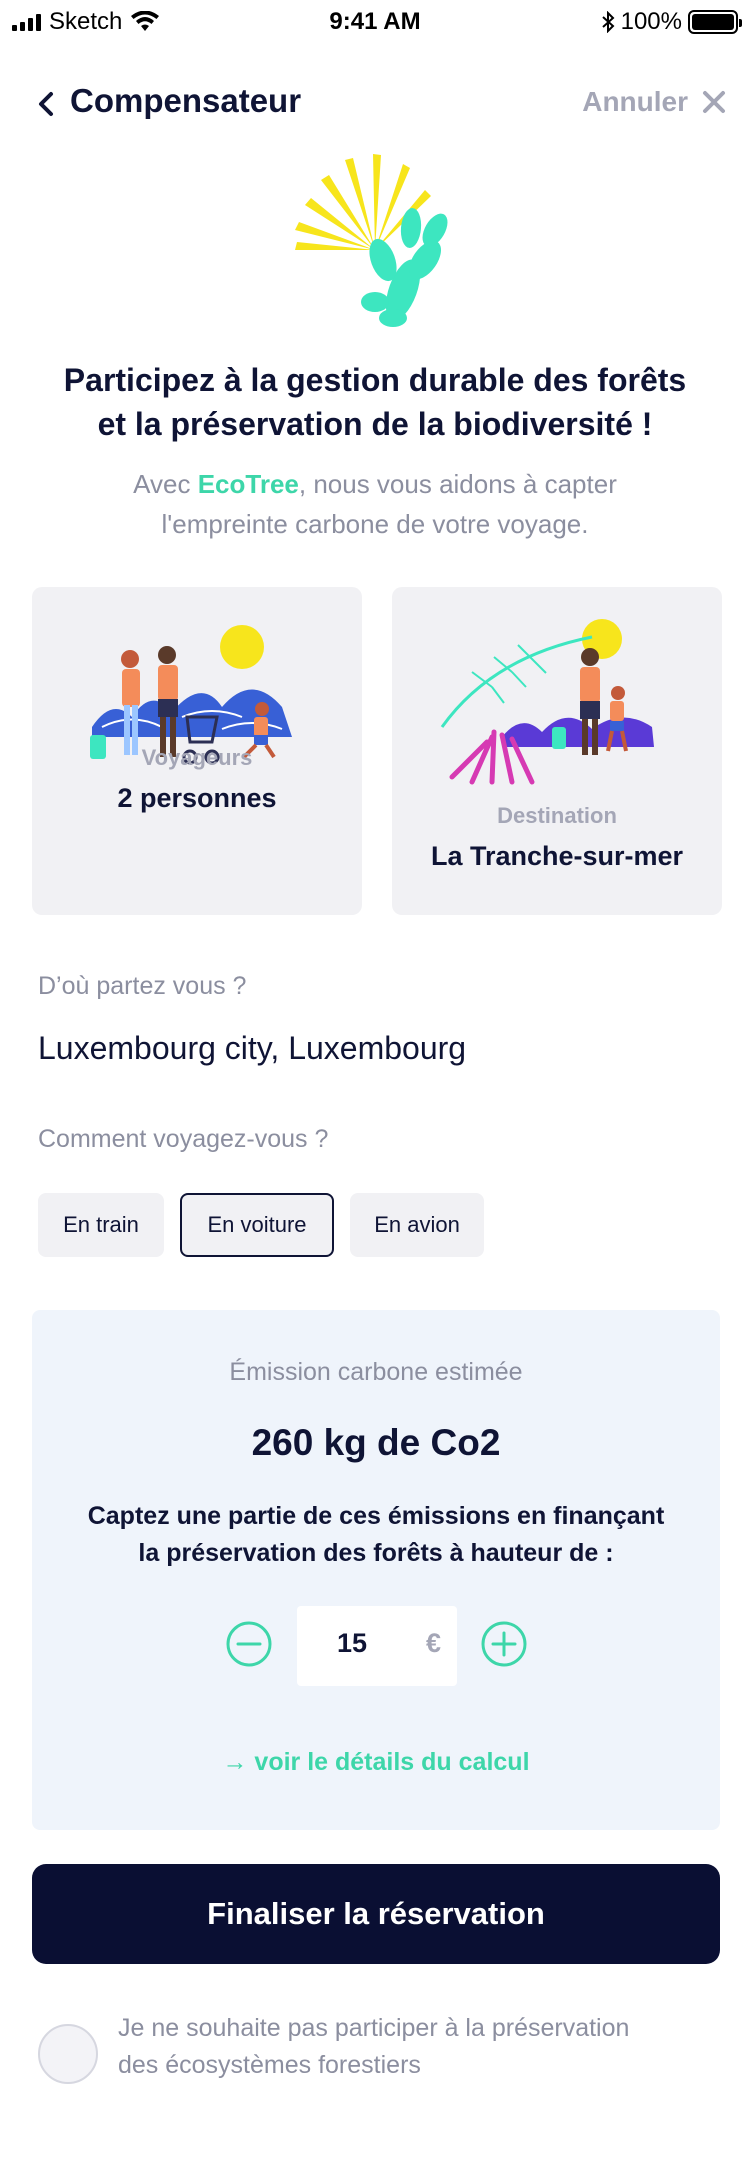  What do you see at coordinates (376, 1762) in the screenshot?
I see `calculation-details-link: → voir le détails du calcul` at bounding box center [376, 1762].